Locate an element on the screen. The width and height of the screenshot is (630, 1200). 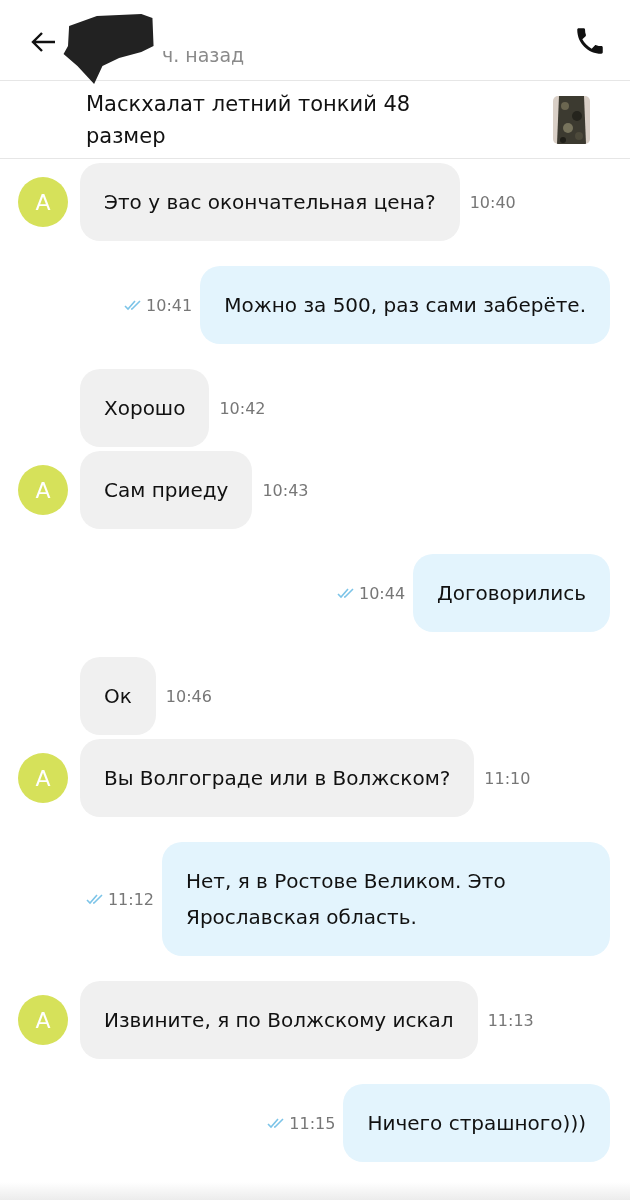
message-bubble: Извините, я по Волжскому искал is located at coordinates (279, 1020).